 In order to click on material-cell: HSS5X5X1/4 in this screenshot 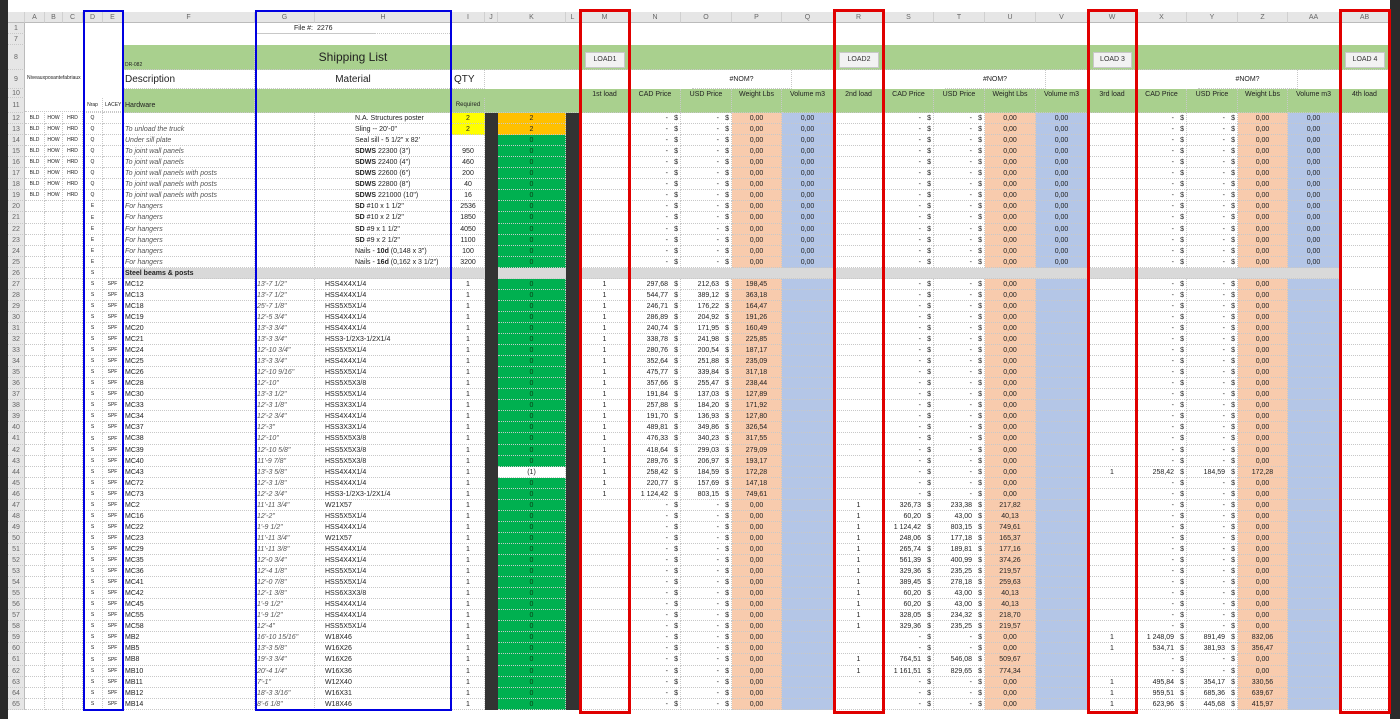, I will do `click(383, 582)`.